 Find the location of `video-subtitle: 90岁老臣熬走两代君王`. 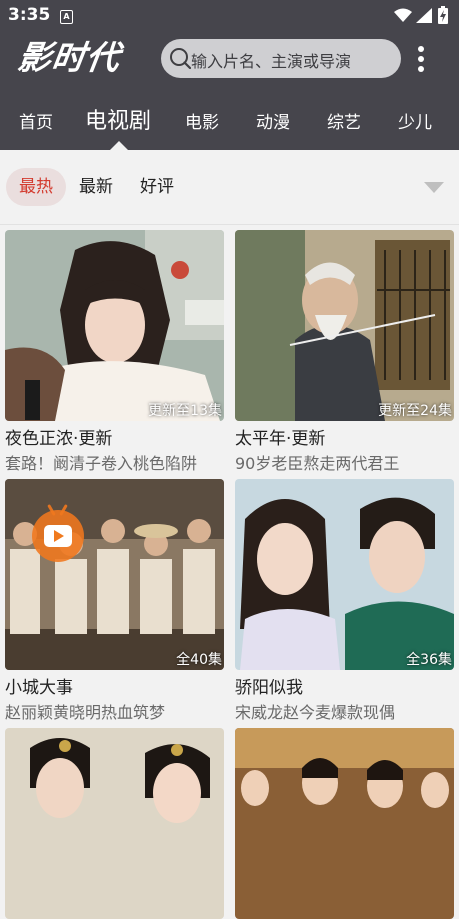

video-subtitle: 90岁老臣熬走两代君王 is located at coordinates (317, 463).